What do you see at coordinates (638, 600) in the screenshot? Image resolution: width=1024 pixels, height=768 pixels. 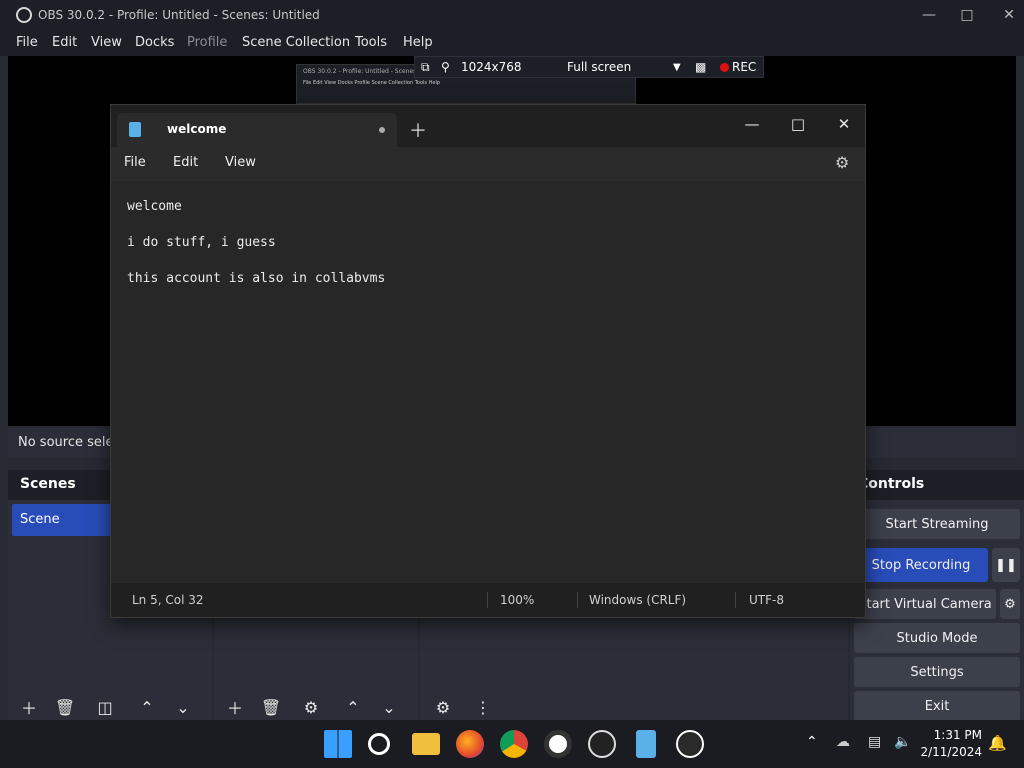 I see `line-ending: Windows (CRLF)` at bounding box center [638, 600].